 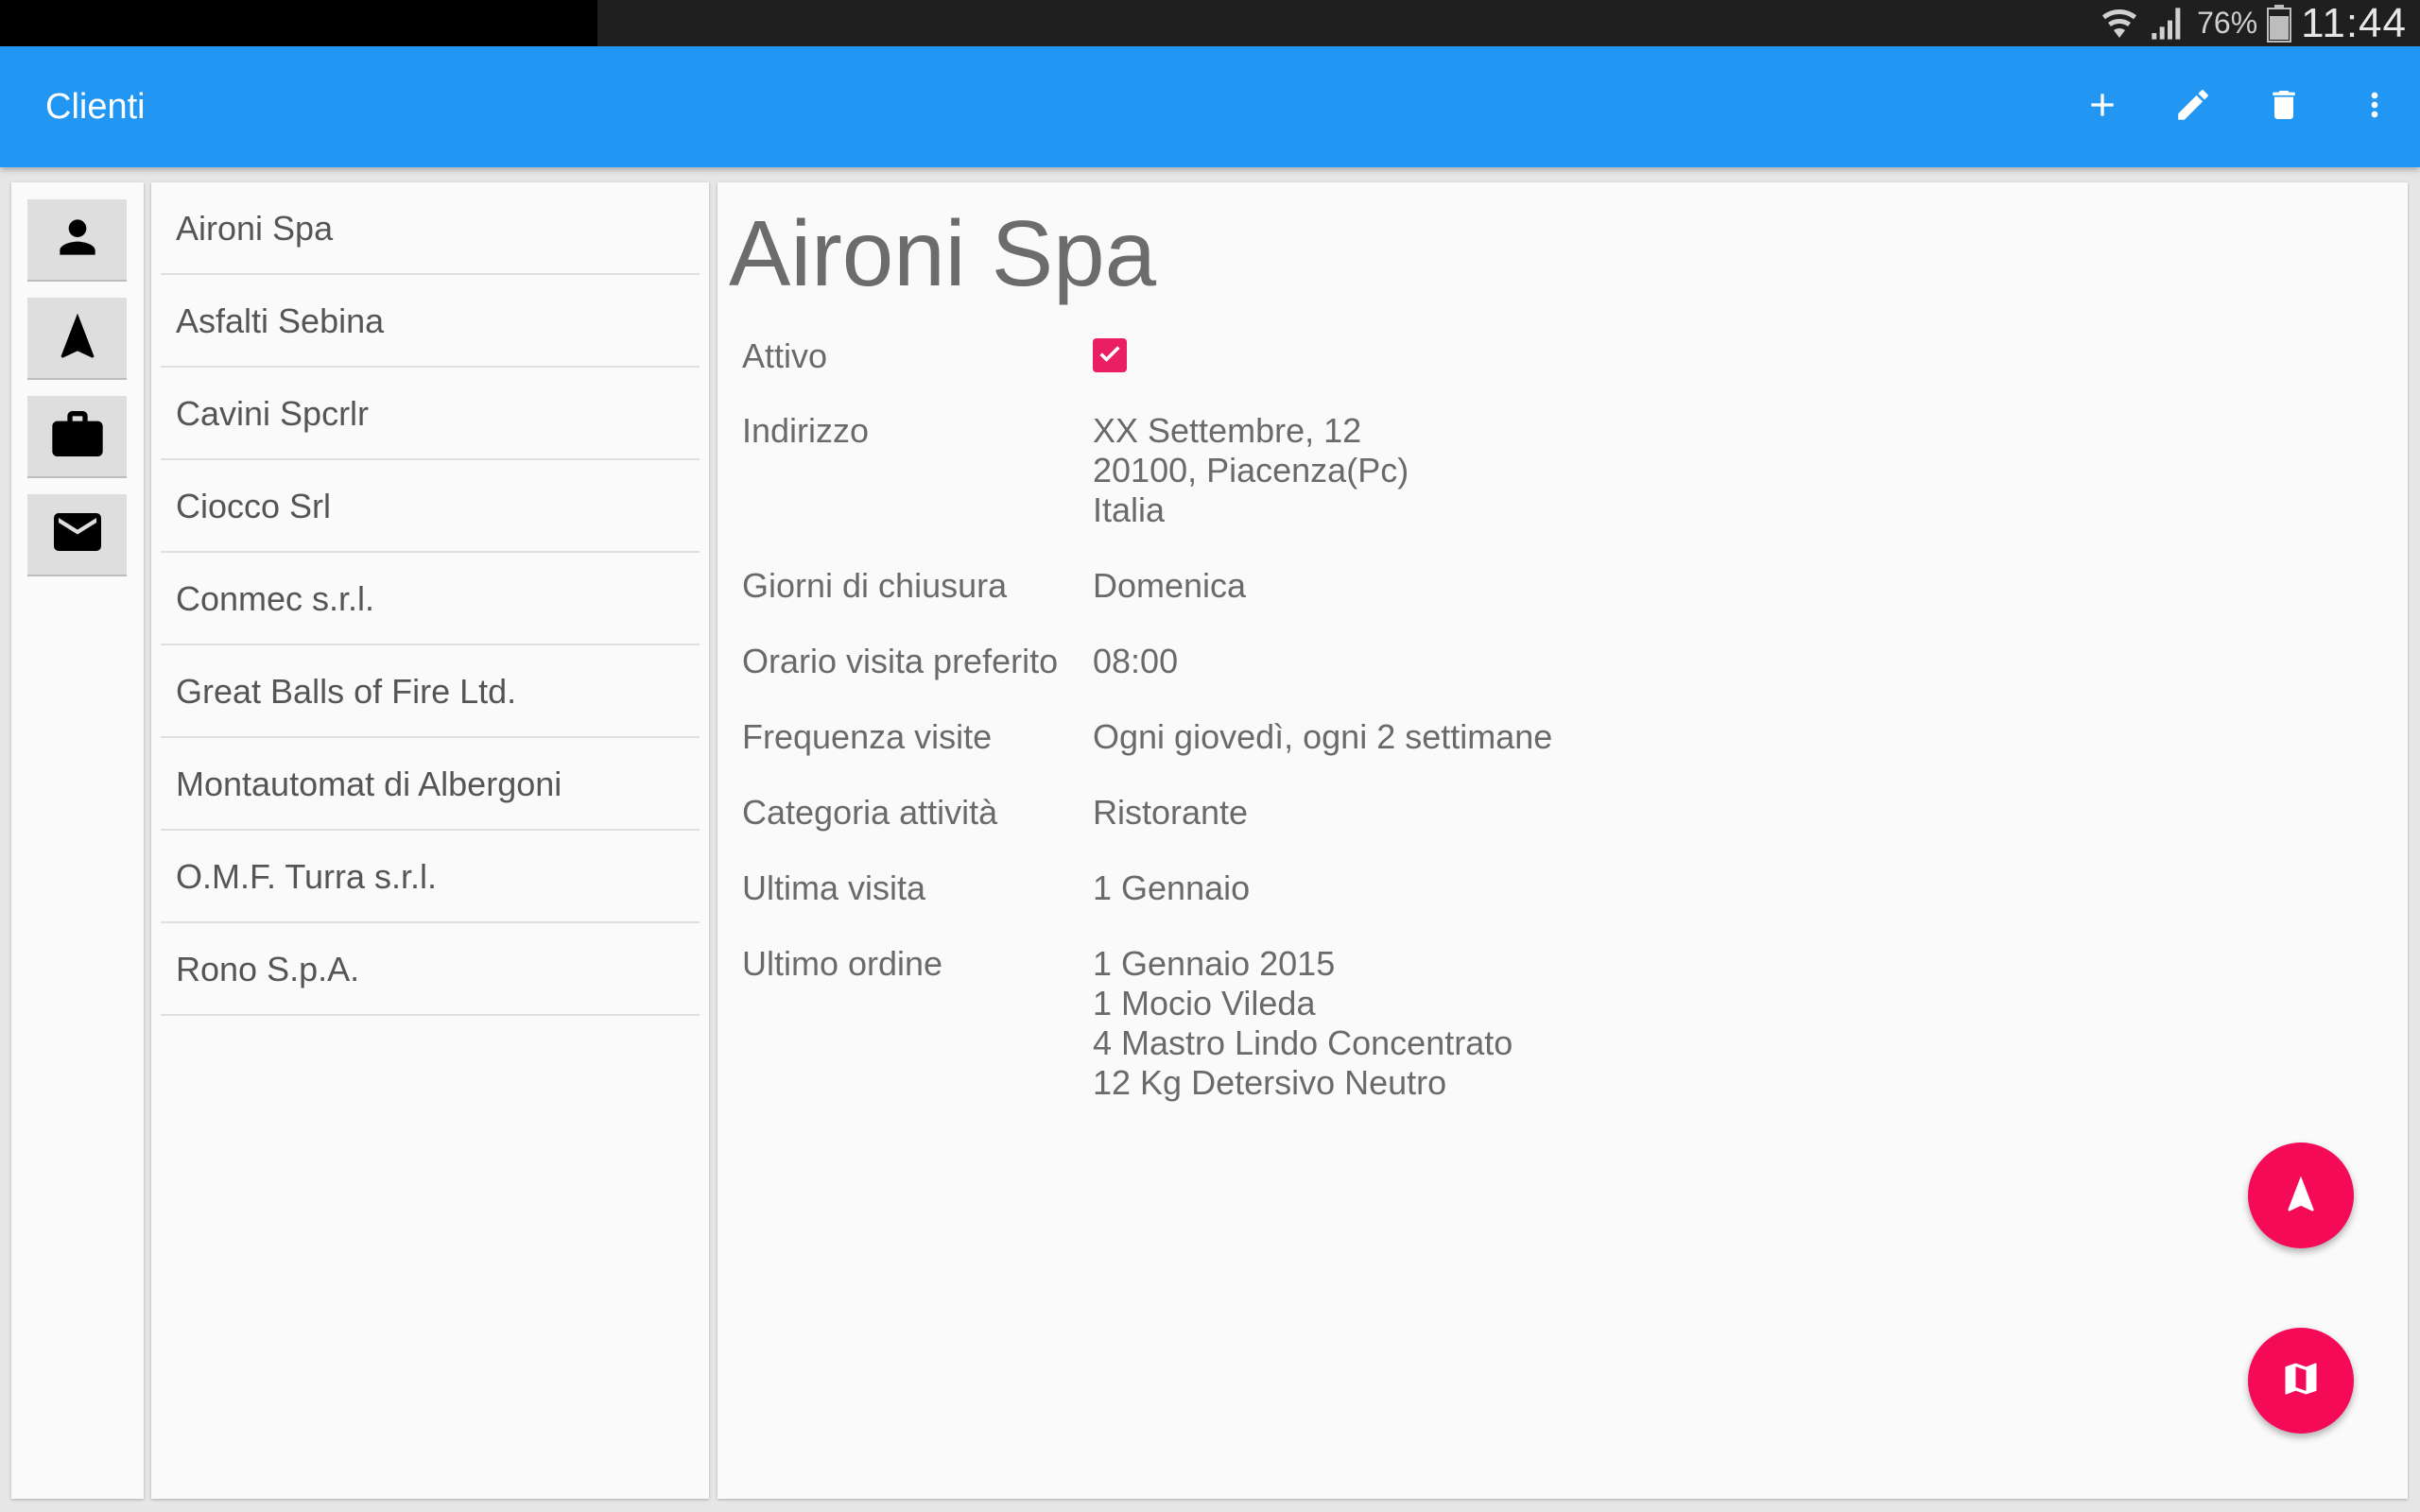 What do you see at coordinates (785, 355) in the screenshot?
I see `active-label: Attivo` at bounding box center [785, 355].